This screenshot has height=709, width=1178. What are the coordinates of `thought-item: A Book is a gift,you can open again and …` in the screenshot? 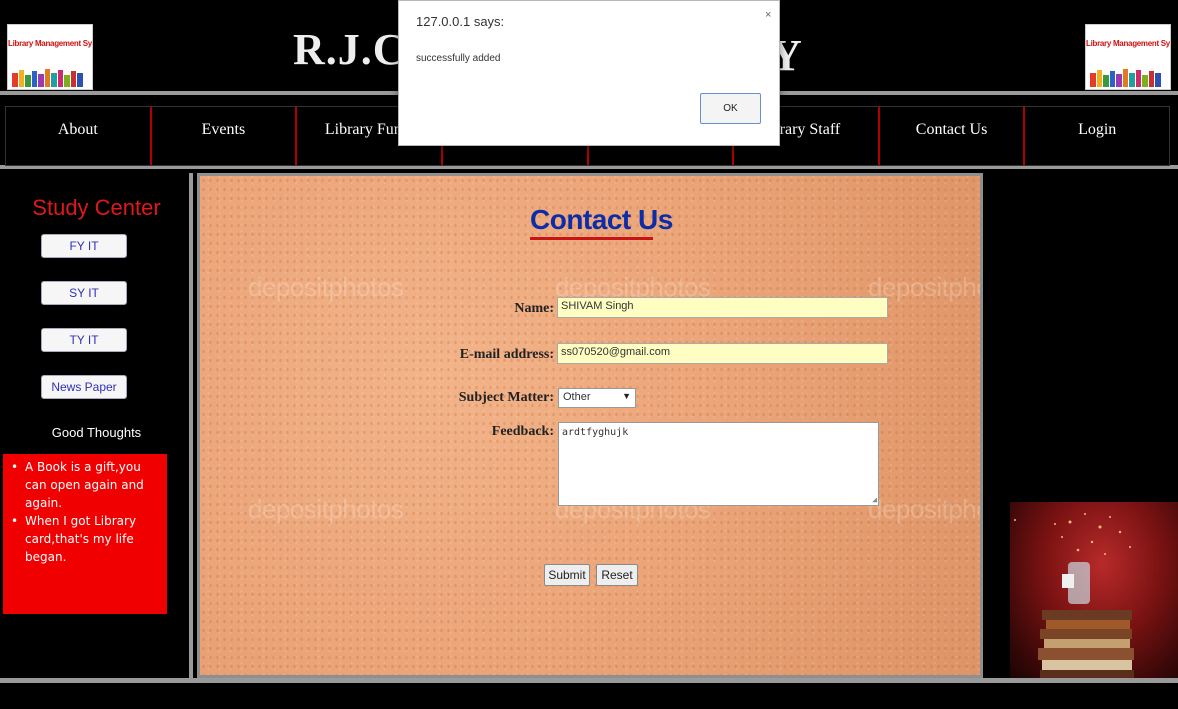 It's located at (85, 485).